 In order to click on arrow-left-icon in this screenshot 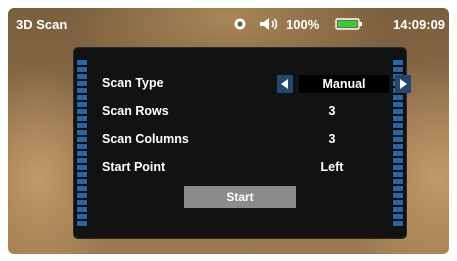, I will do `click(284, 84)`.